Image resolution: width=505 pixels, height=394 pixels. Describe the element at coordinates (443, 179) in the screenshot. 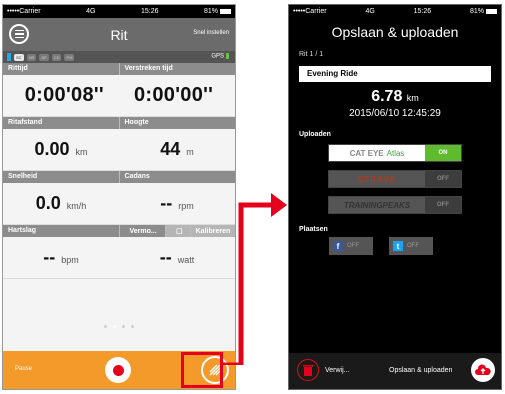

I see `strava-switch: OFF` at that location.